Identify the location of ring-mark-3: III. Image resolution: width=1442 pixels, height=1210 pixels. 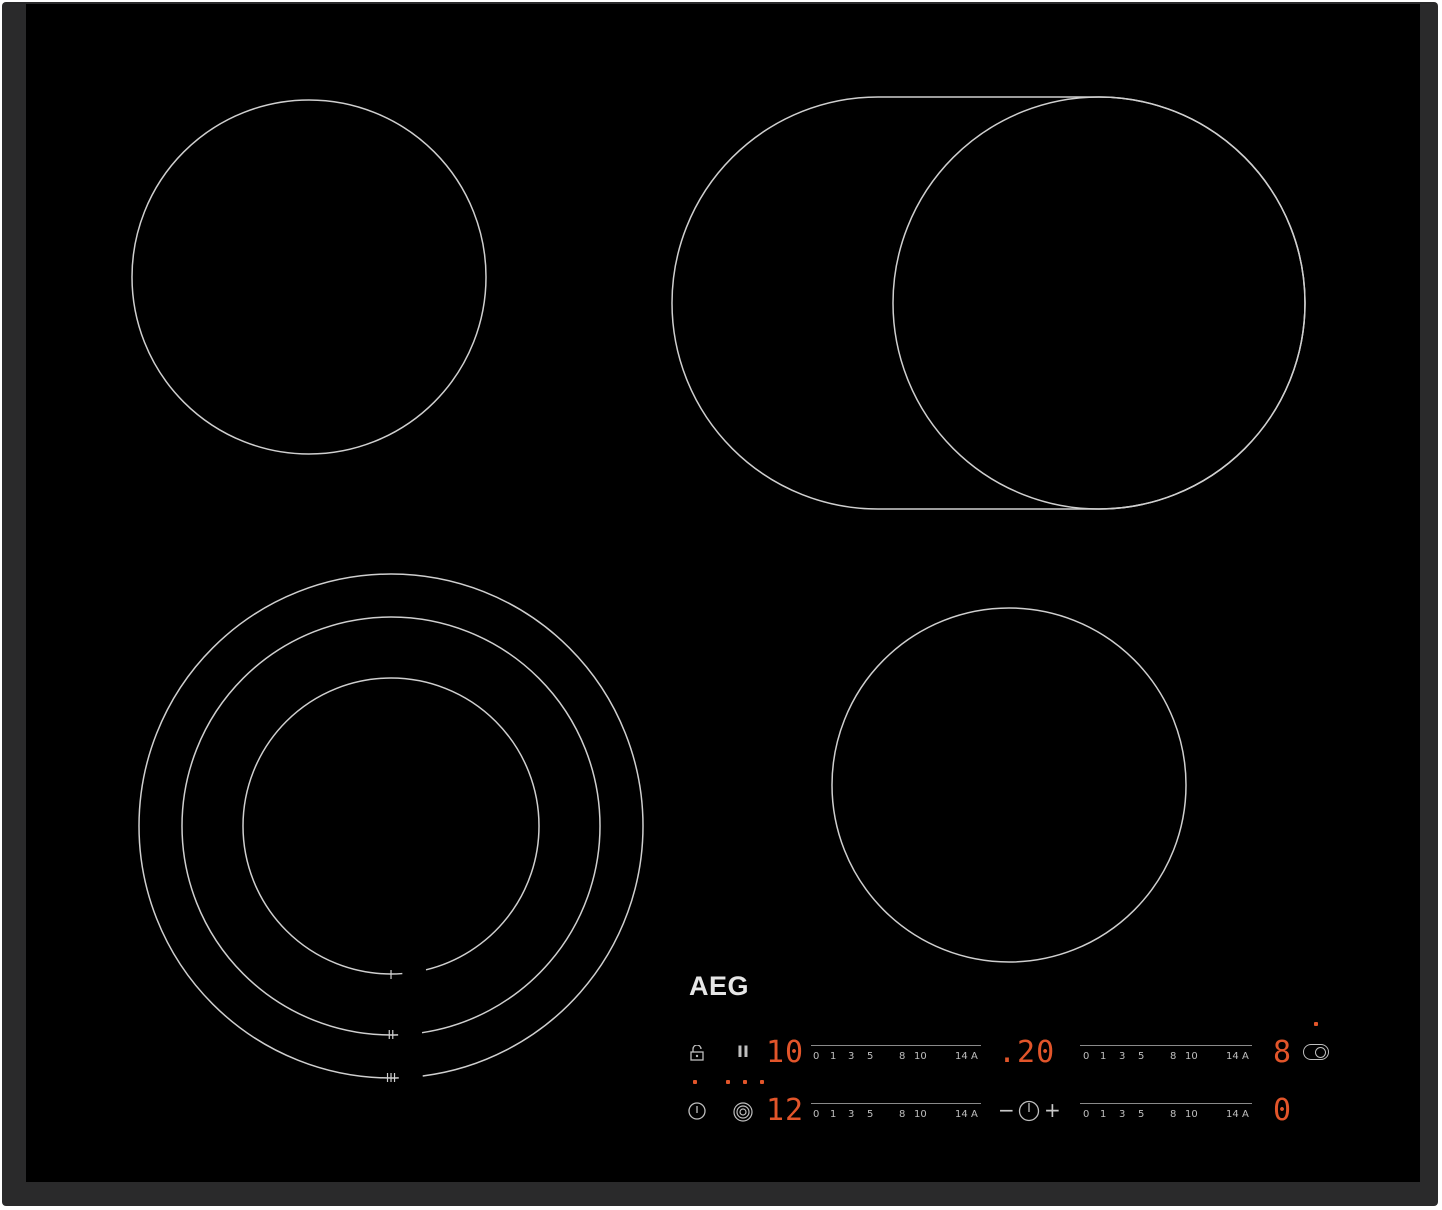
(391, 1078).